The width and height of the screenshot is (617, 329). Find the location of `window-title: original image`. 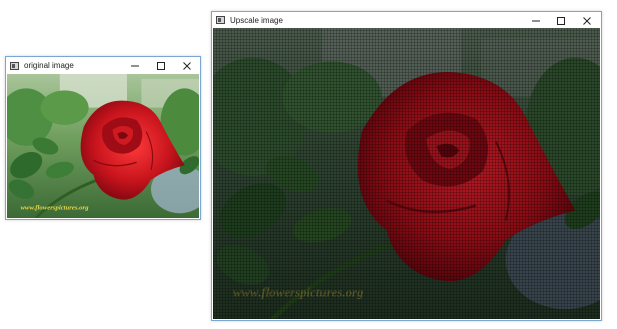

window-title: original image is located at coordinates (49, 65).